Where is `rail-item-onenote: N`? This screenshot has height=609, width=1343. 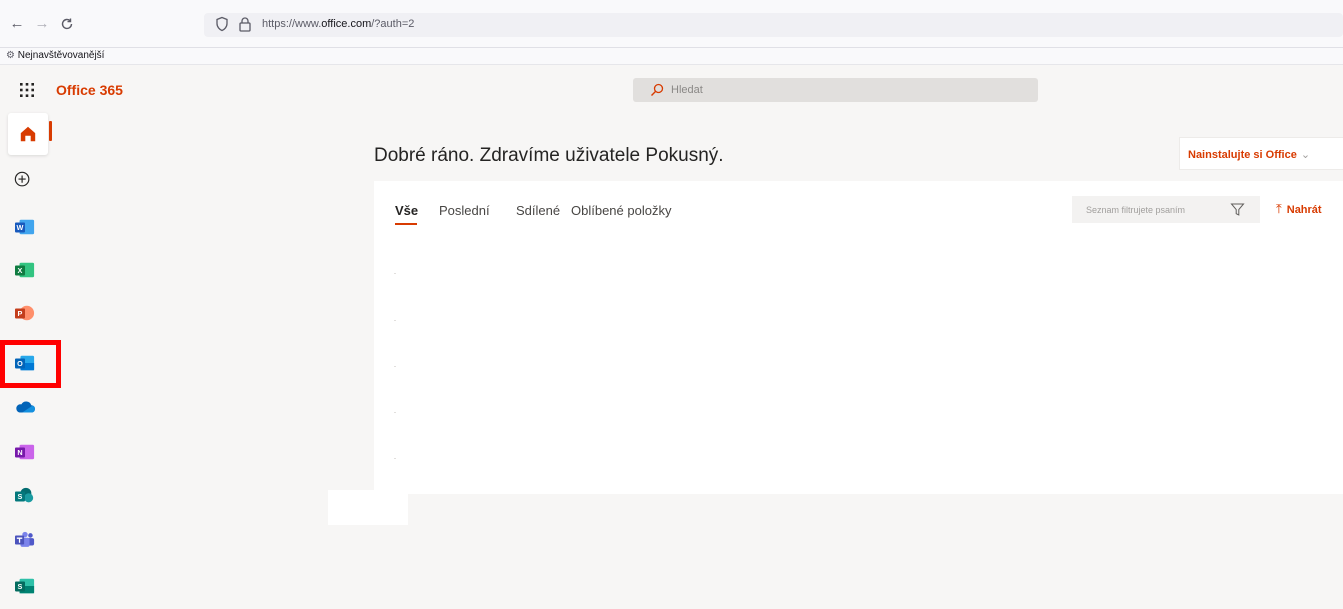 rail-item-onenote: N is located at coordinates (26, 453).